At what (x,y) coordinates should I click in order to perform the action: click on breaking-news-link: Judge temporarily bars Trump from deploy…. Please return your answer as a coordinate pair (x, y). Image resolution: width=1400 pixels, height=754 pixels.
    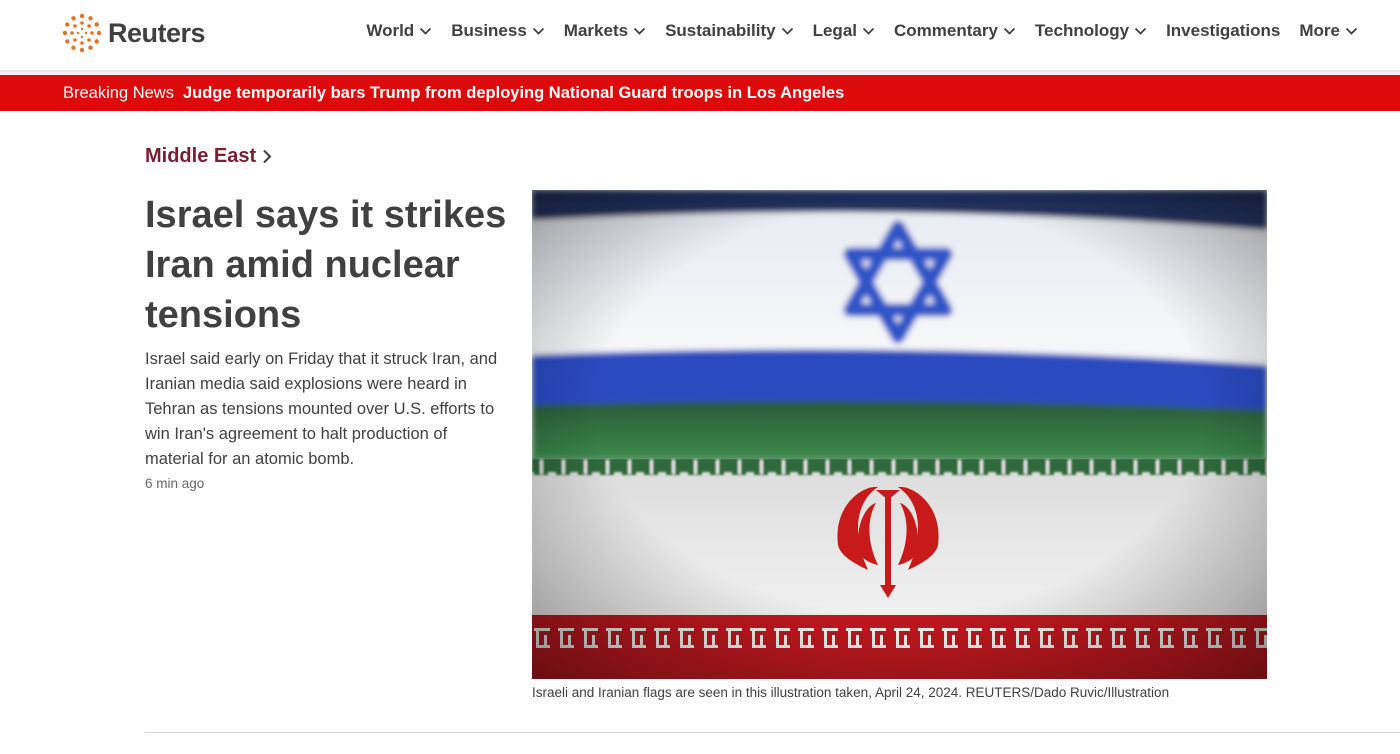
    Looking at the image, I should click on (513, 93).